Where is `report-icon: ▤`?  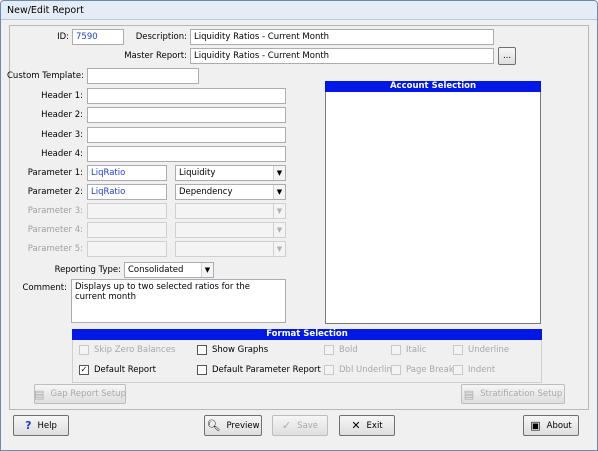 report-icon: ▤ is located at coordinates (39, 394).